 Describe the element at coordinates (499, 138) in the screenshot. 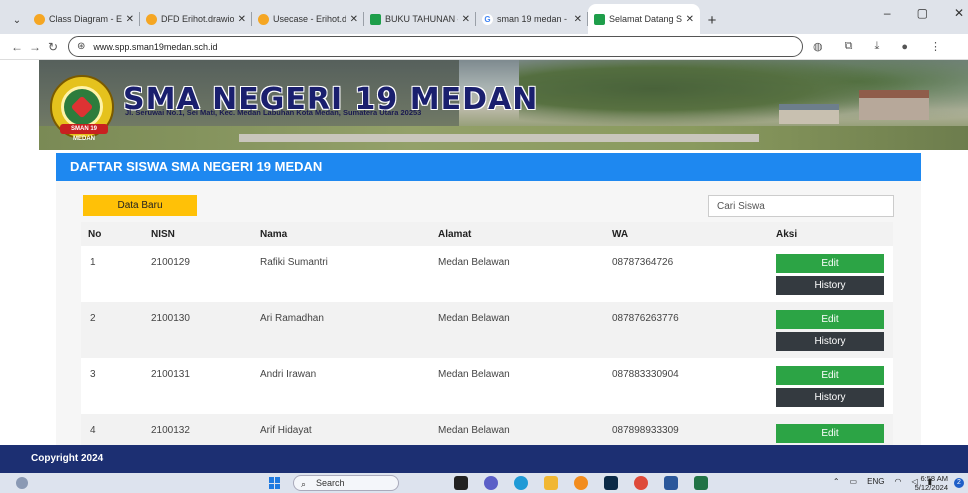

I see `banner-wall` at that location.